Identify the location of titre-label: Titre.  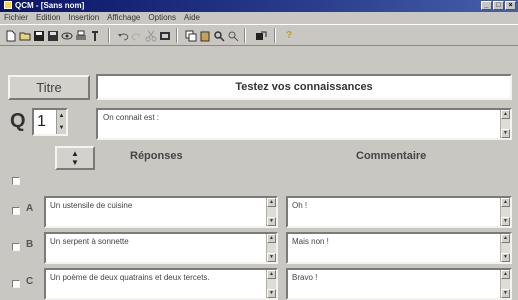
(49, 87).